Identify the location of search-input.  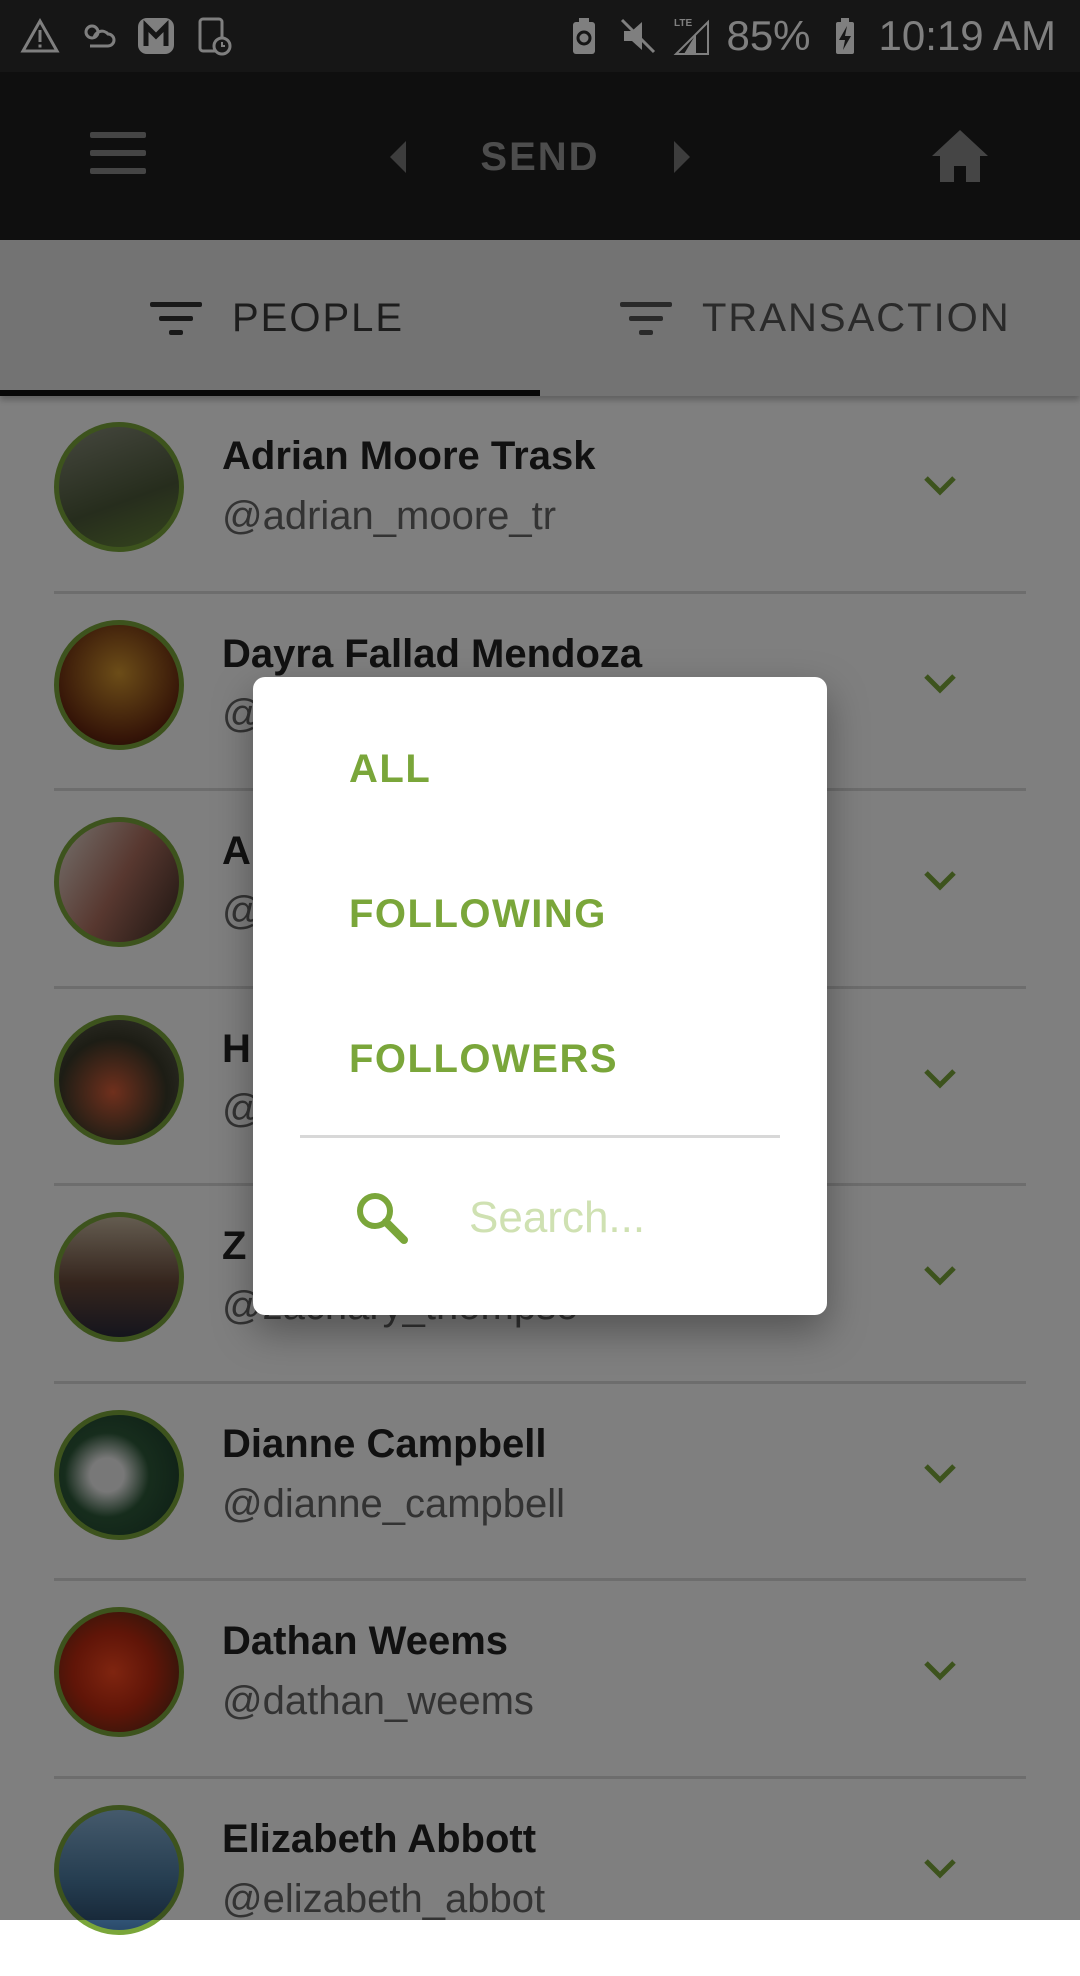
(619, 1218).